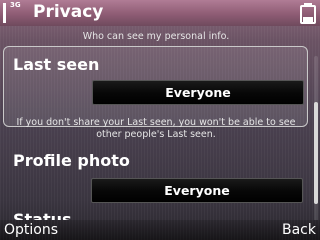 Image resolution: width=320 pixels, height=240 pixels. I want to click on softkey-bar: Options Back, so click(160, 230).